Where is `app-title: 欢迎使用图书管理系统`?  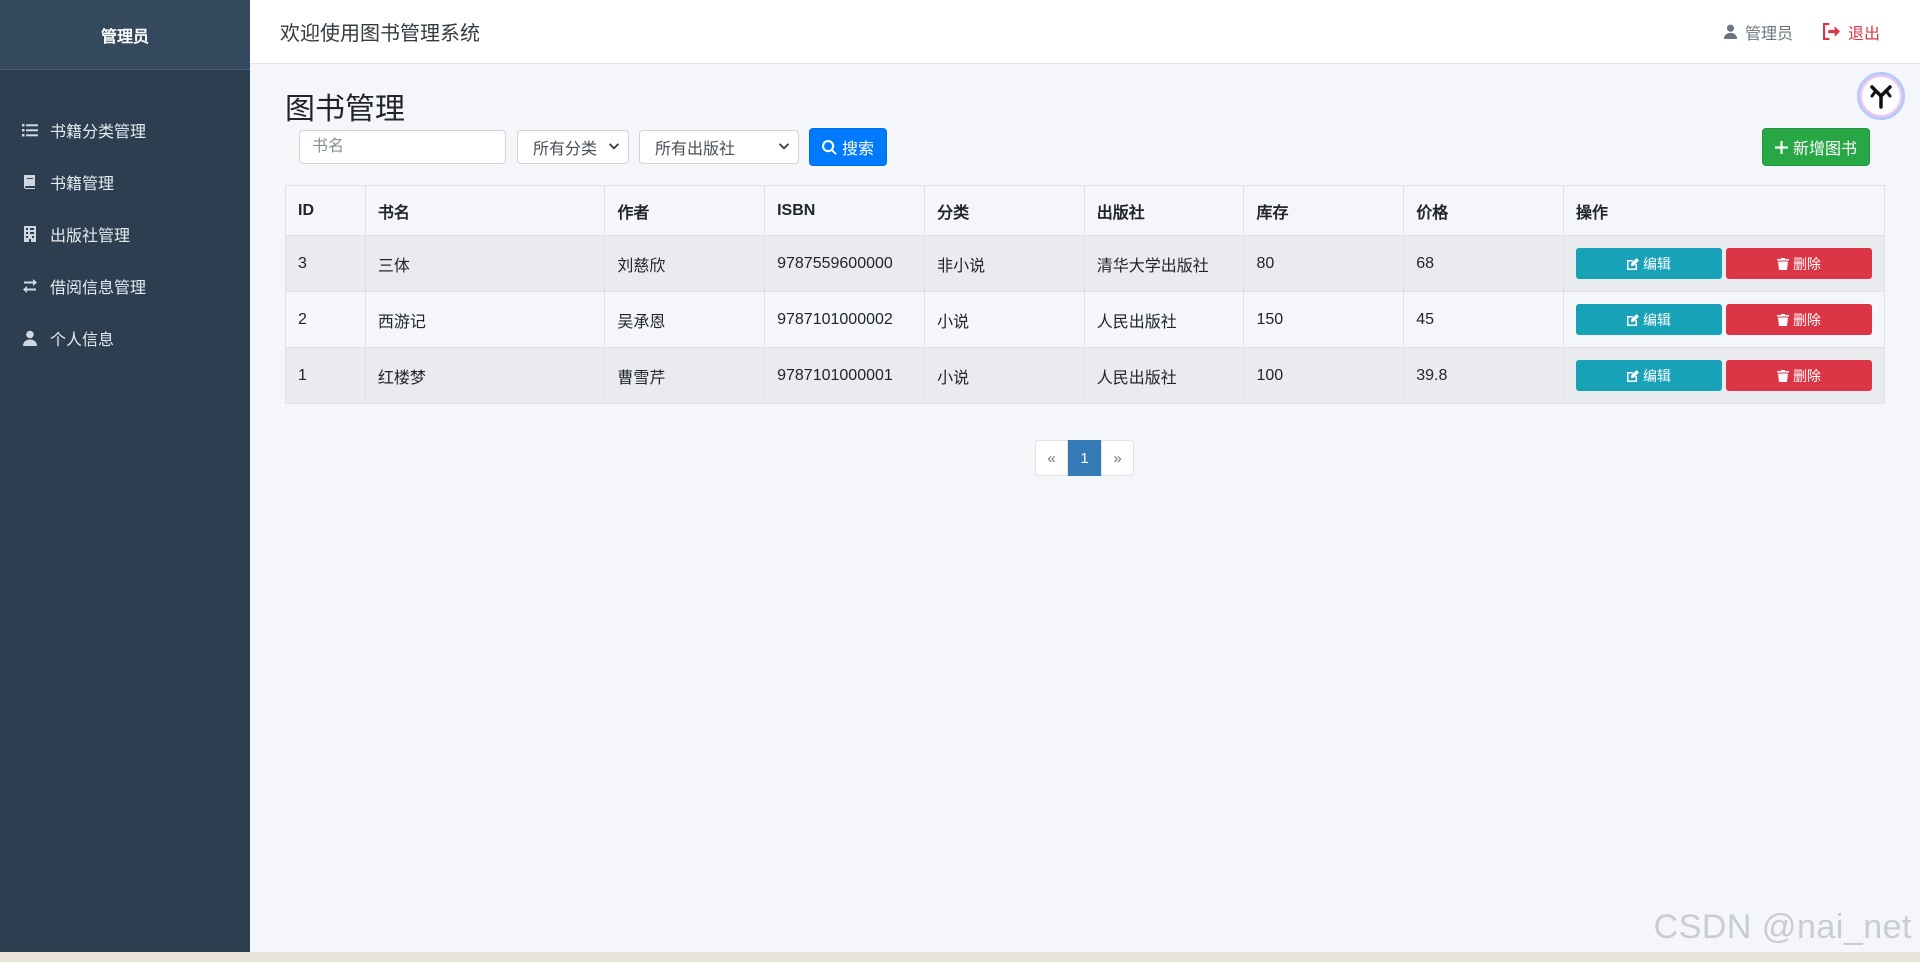 app-title: 欢迎使用图书管理系统 is located at coordinates (380, 34).